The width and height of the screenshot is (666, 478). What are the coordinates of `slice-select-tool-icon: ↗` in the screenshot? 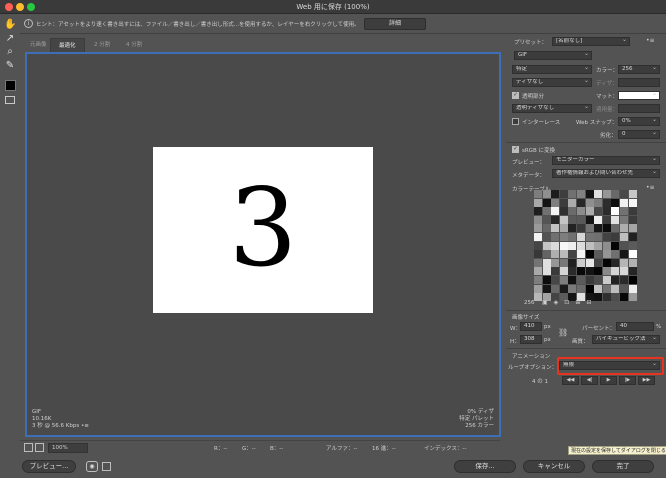 It's located at (10, 39).